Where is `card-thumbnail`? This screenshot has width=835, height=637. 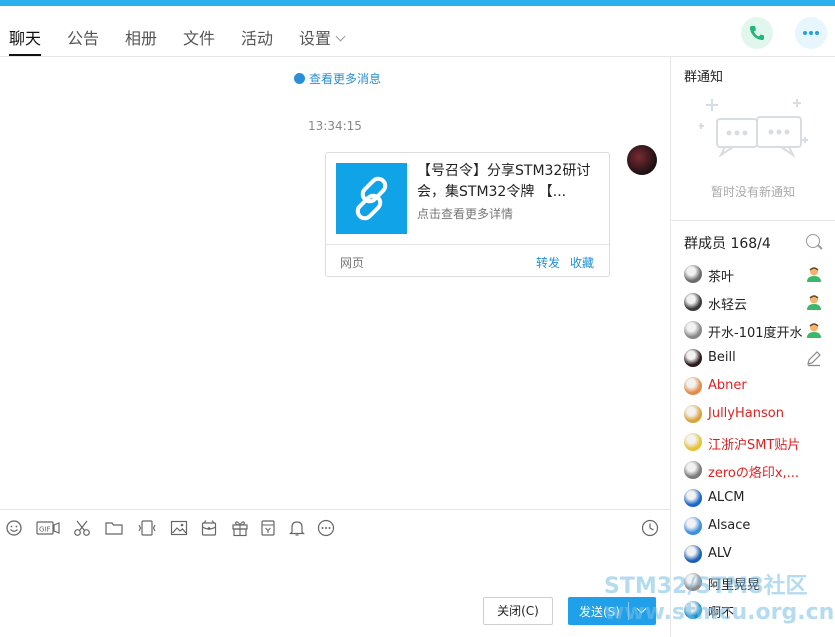
card-thumbnail is located at coordinates (371, 198).